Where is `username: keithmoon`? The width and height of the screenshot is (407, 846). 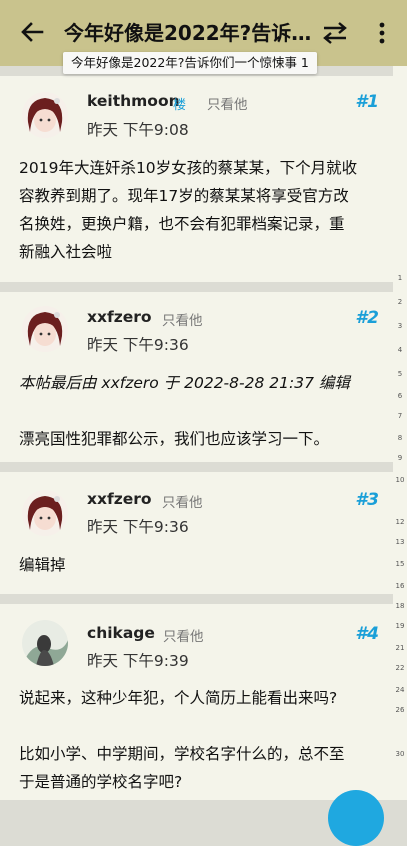
username: keithmoon is located at coordinates (133, 101).